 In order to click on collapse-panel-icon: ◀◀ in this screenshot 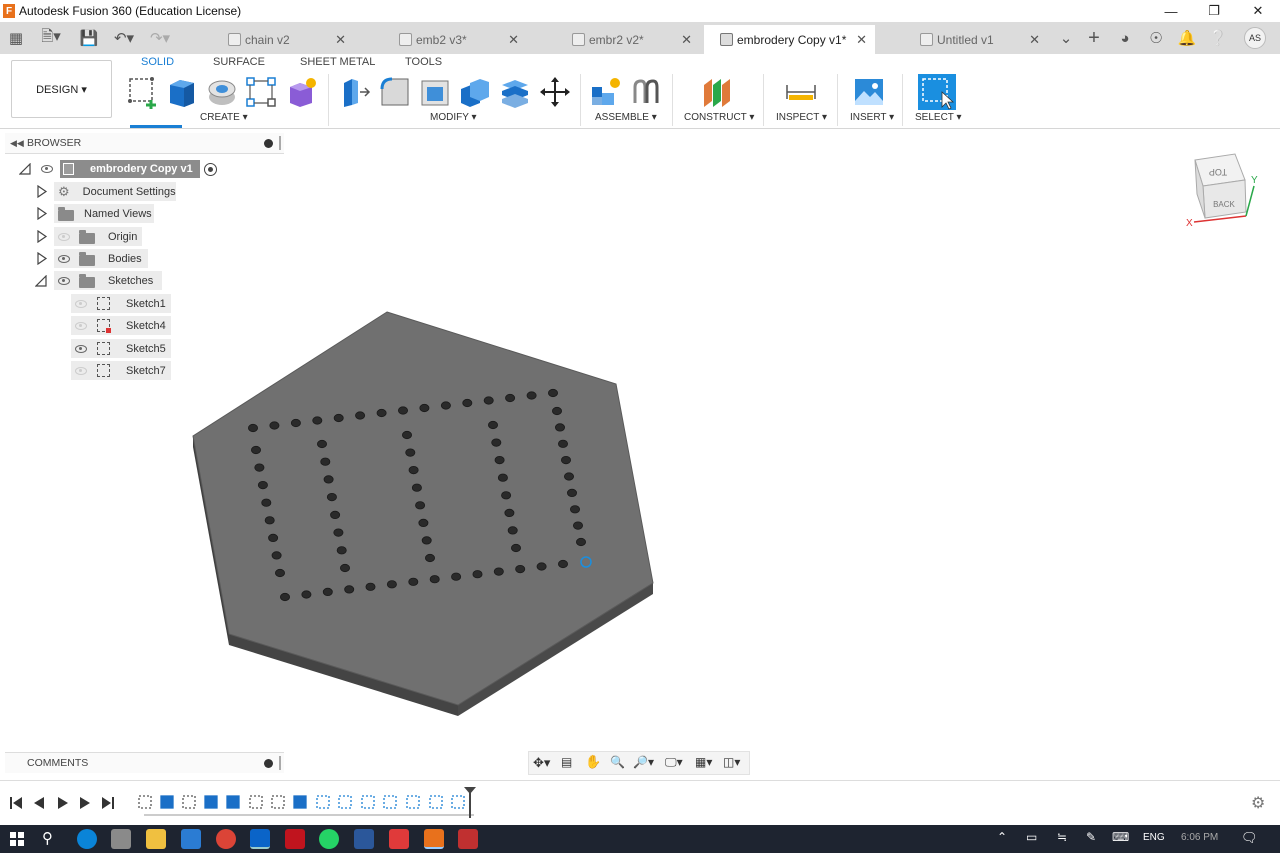, I will do `click(17, 143)`.